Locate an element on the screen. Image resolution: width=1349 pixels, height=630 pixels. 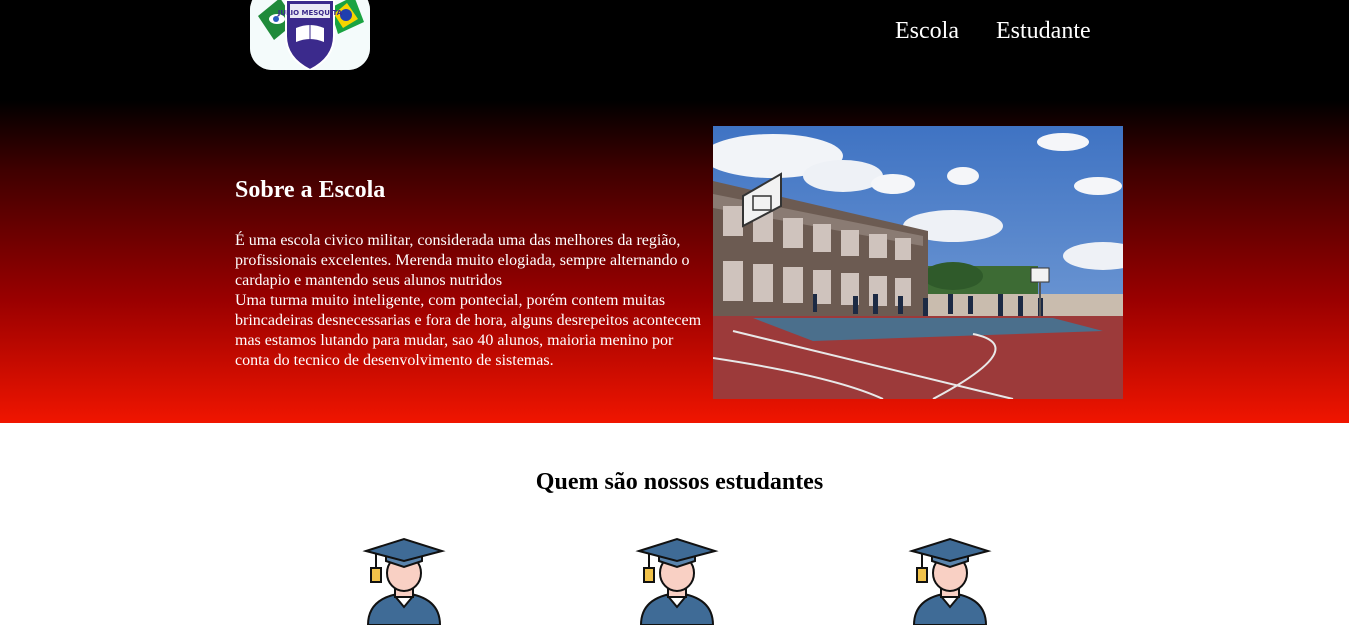
school-court-photo is located at coordinates (918, 262).